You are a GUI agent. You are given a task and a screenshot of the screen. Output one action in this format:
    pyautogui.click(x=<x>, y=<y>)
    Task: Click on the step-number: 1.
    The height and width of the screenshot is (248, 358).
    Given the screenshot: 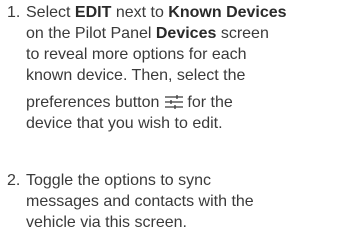 What is the action you would take?
    pyautogui.click(x=14, y=12)
    